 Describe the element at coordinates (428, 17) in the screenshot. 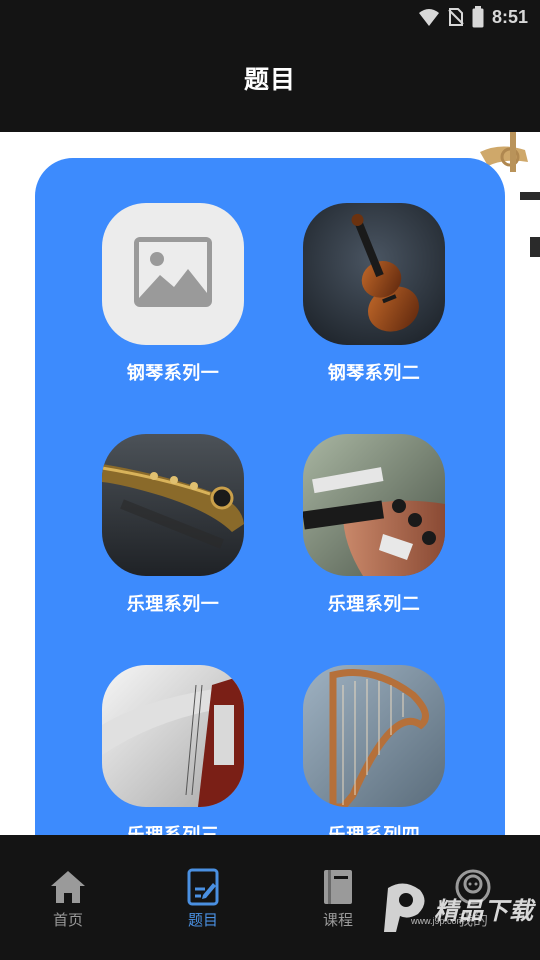

I see `wifi-icon` at that location.